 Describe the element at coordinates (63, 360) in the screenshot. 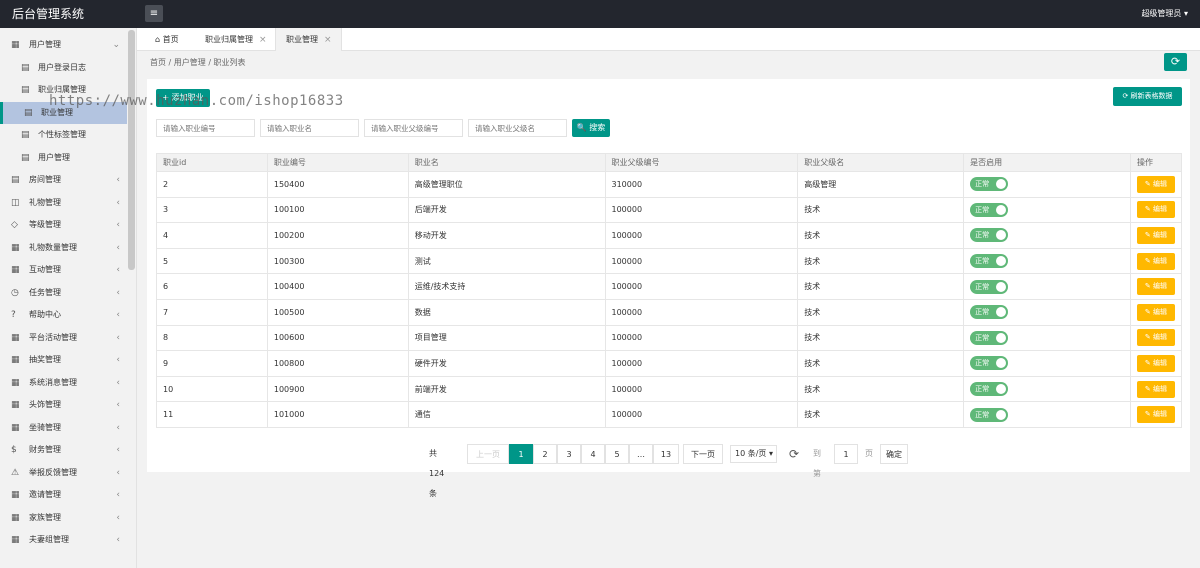

I see `sidebar-item: ▦ 抽奖管理 ‹` at that location.